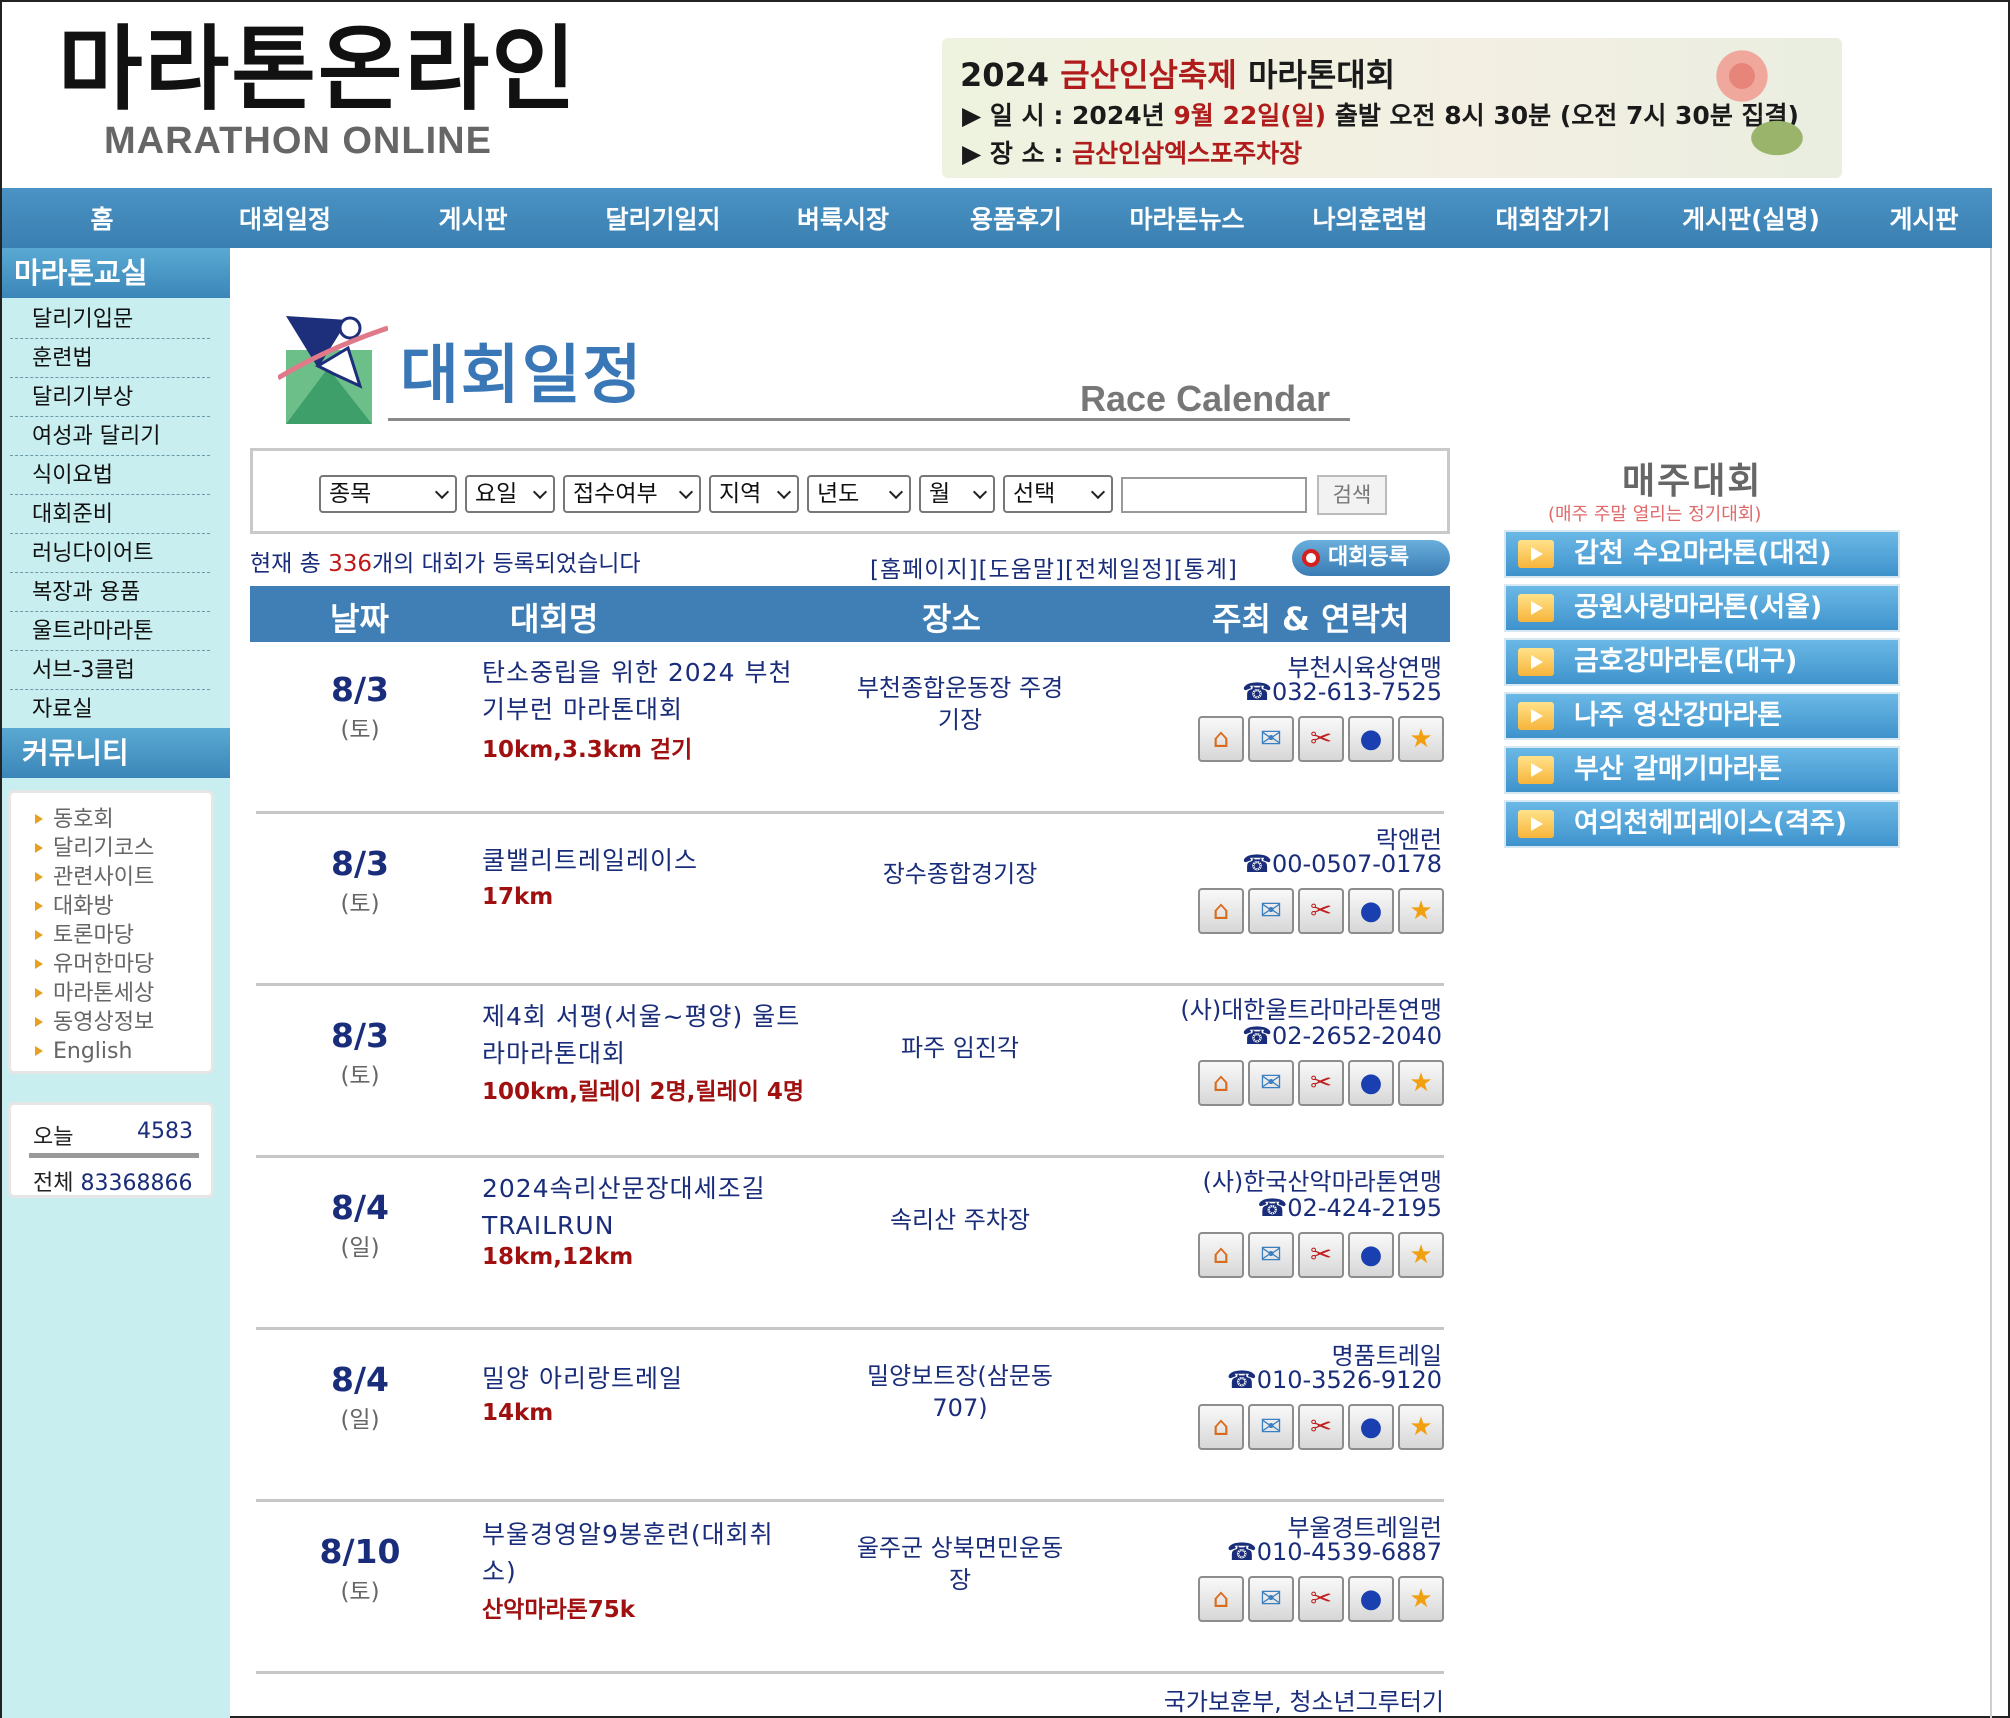  I want to click on banner-location-label: ▶ 장 소 :, so click(1013, 153).